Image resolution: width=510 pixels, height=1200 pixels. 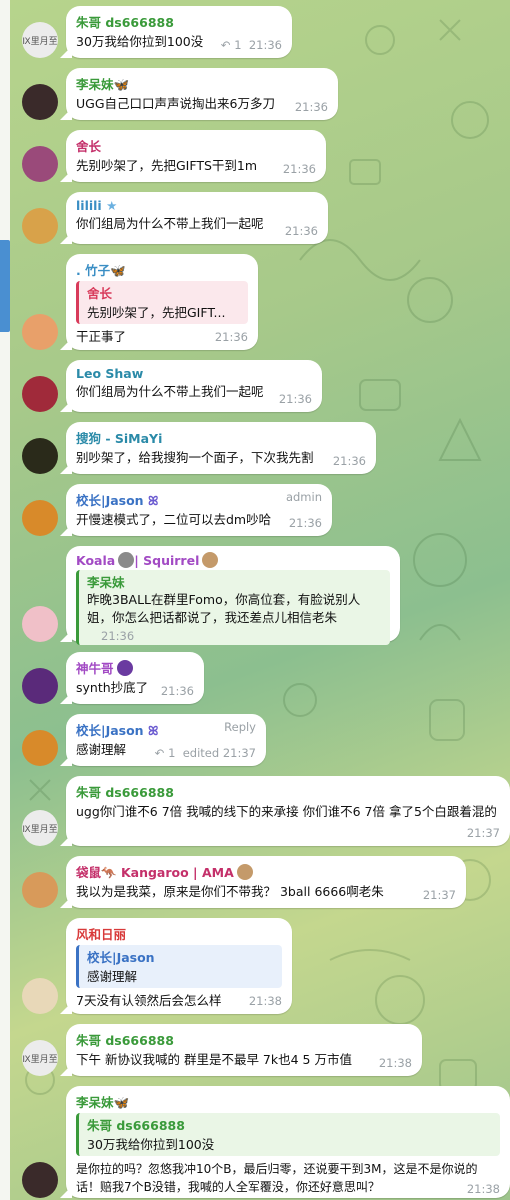 I want to click on sender-name: lilili ★, so click(x=197, y=205).